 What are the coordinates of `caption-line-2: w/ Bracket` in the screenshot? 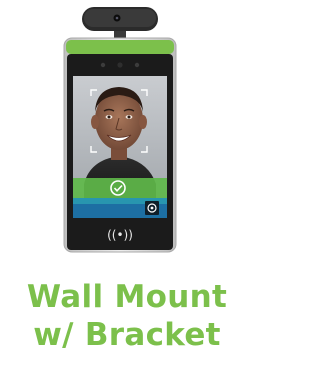 It's located at (127, 335).